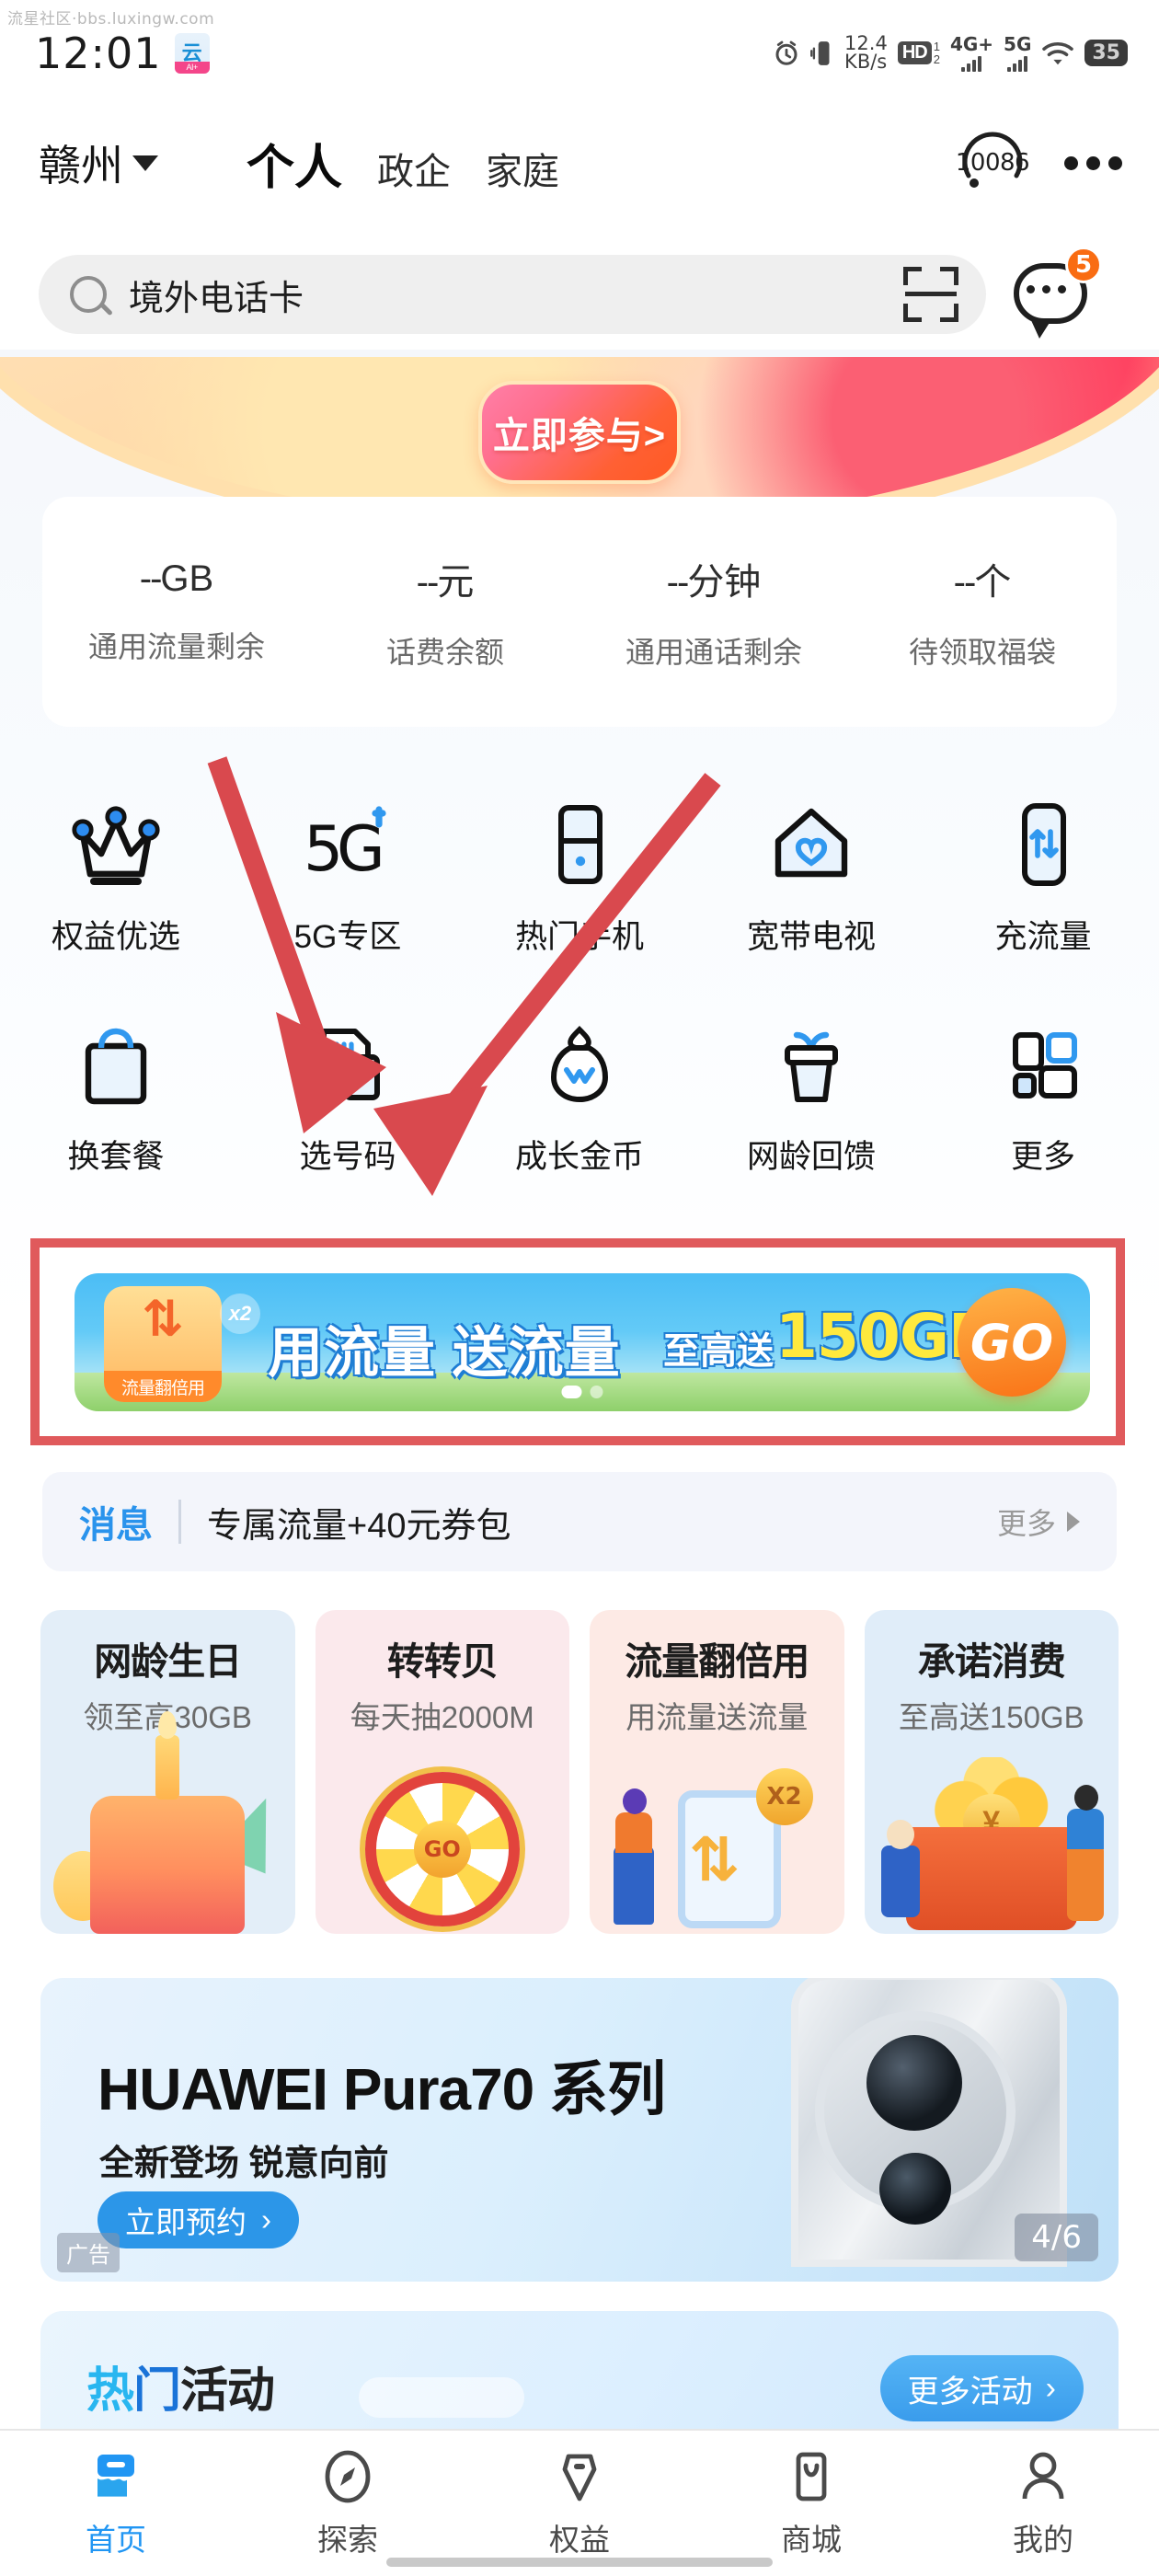  Describe the element at coordinates (991, 1717) in the screenshot. I see `promo-card-subtitle-3: 至高送150GB` at that location.